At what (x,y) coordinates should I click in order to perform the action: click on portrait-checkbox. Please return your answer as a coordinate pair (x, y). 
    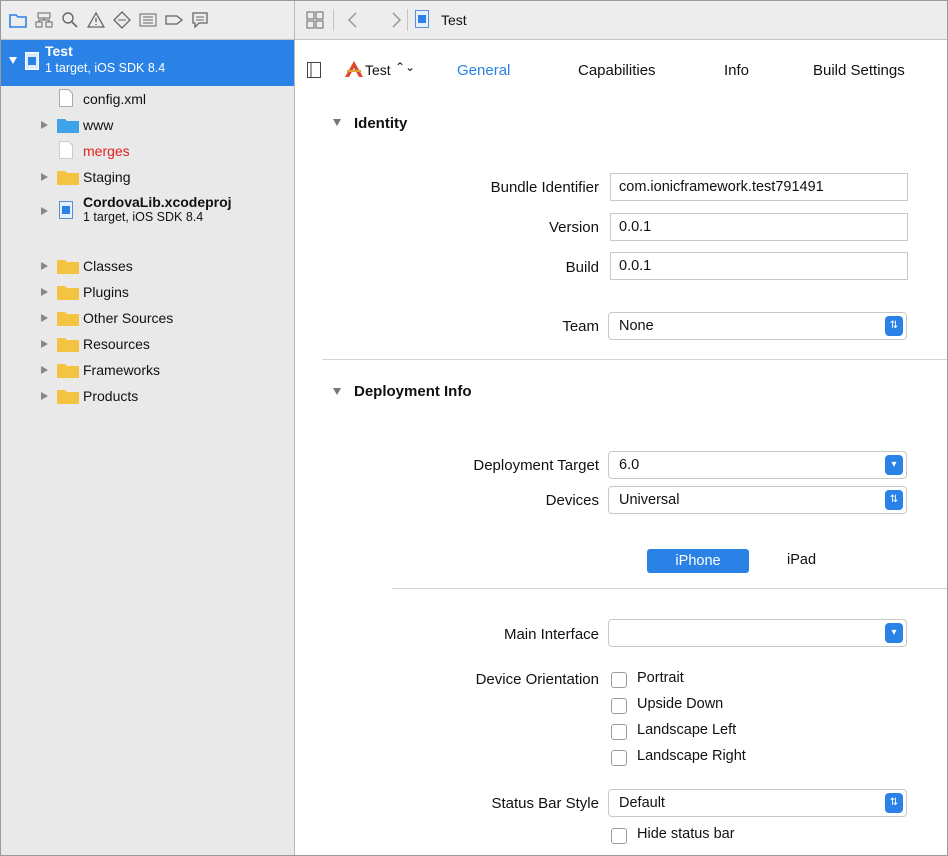
    Looking at the image, I should click on (619, 680).